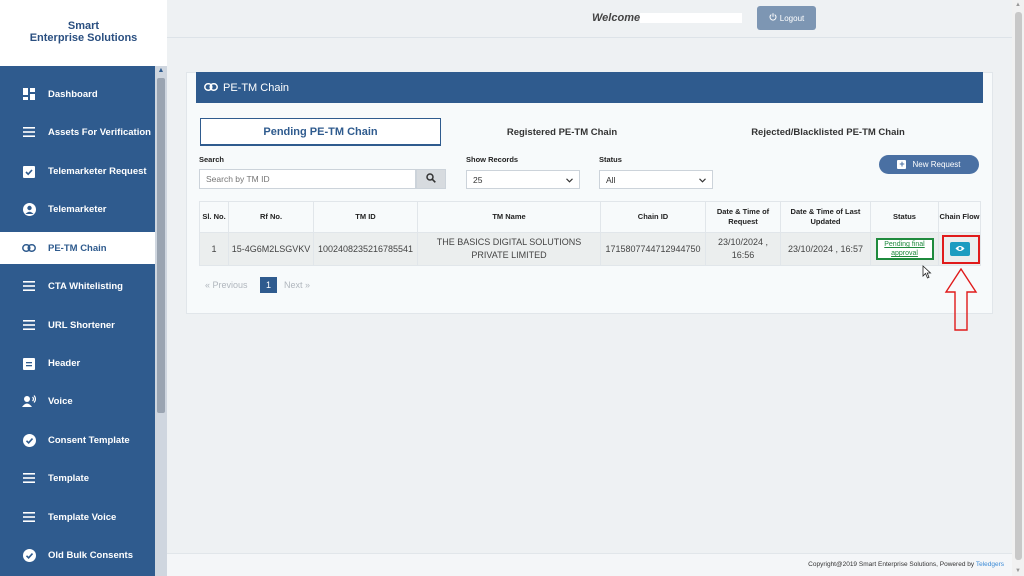  I want to click on pagination-next: Next », so click(297, 285).